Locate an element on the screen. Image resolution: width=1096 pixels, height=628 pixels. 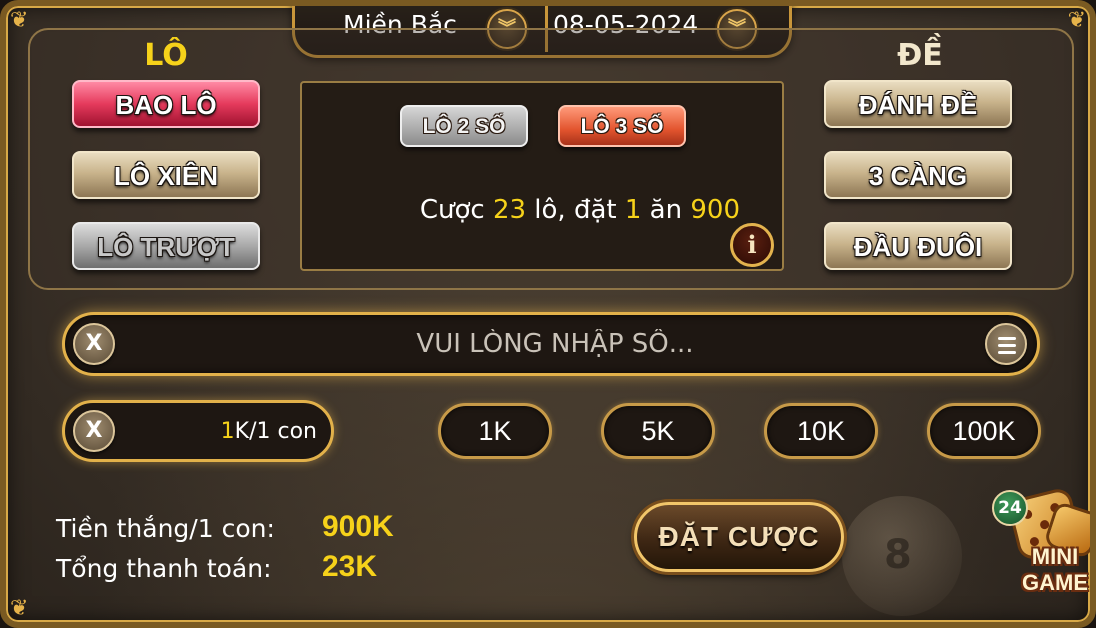
bao-lo-button: BAO LÔ is located at coordinates (166, 104).